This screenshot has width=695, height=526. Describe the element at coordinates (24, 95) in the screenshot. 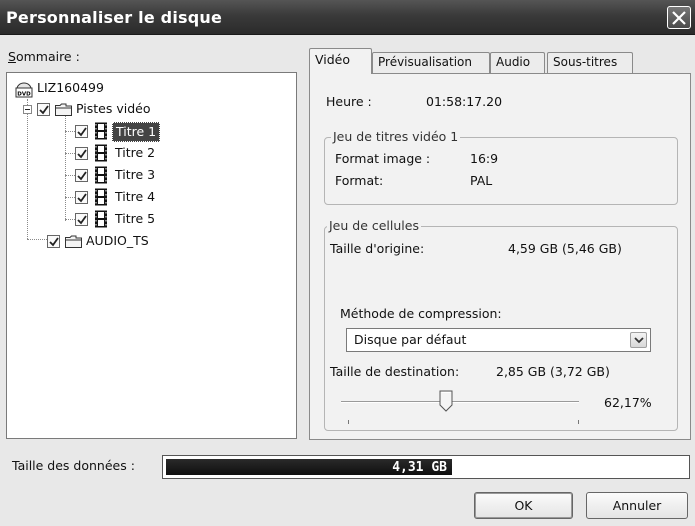

I see `svg-text: DVD` at that location.